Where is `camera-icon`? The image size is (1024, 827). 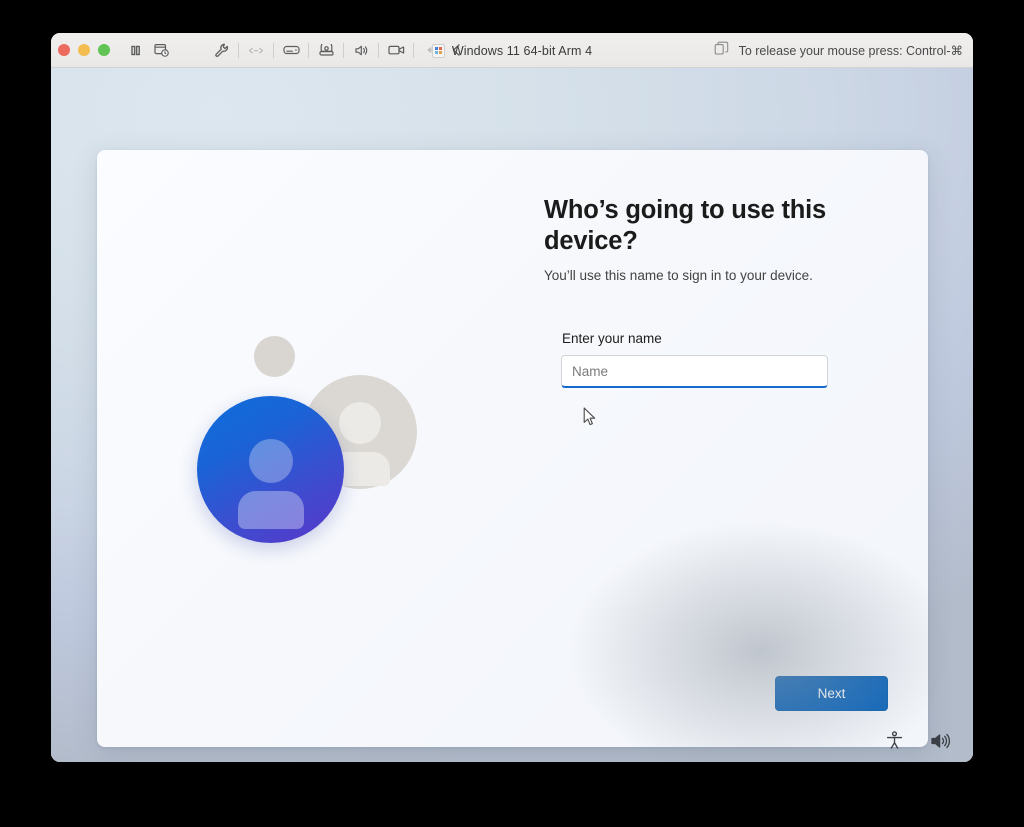 camera-icon is located at coordinates (326, 50).